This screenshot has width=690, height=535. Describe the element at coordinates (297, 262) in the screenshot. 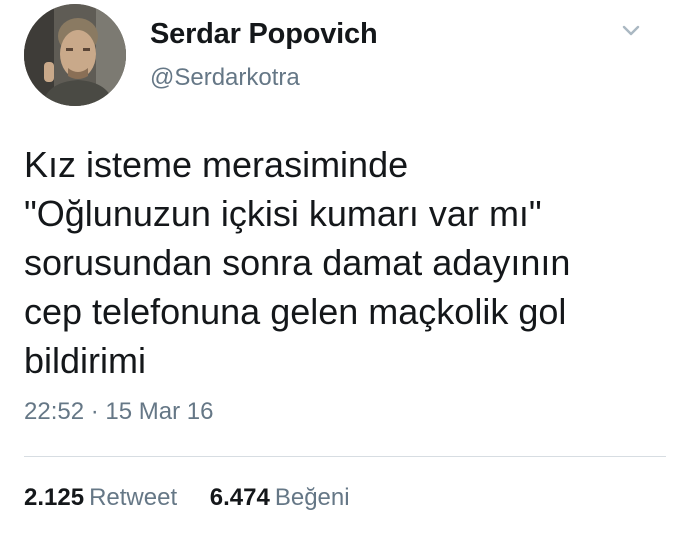

I see `tweet-text-line: sorusundan sonra damat adayının` at that location.